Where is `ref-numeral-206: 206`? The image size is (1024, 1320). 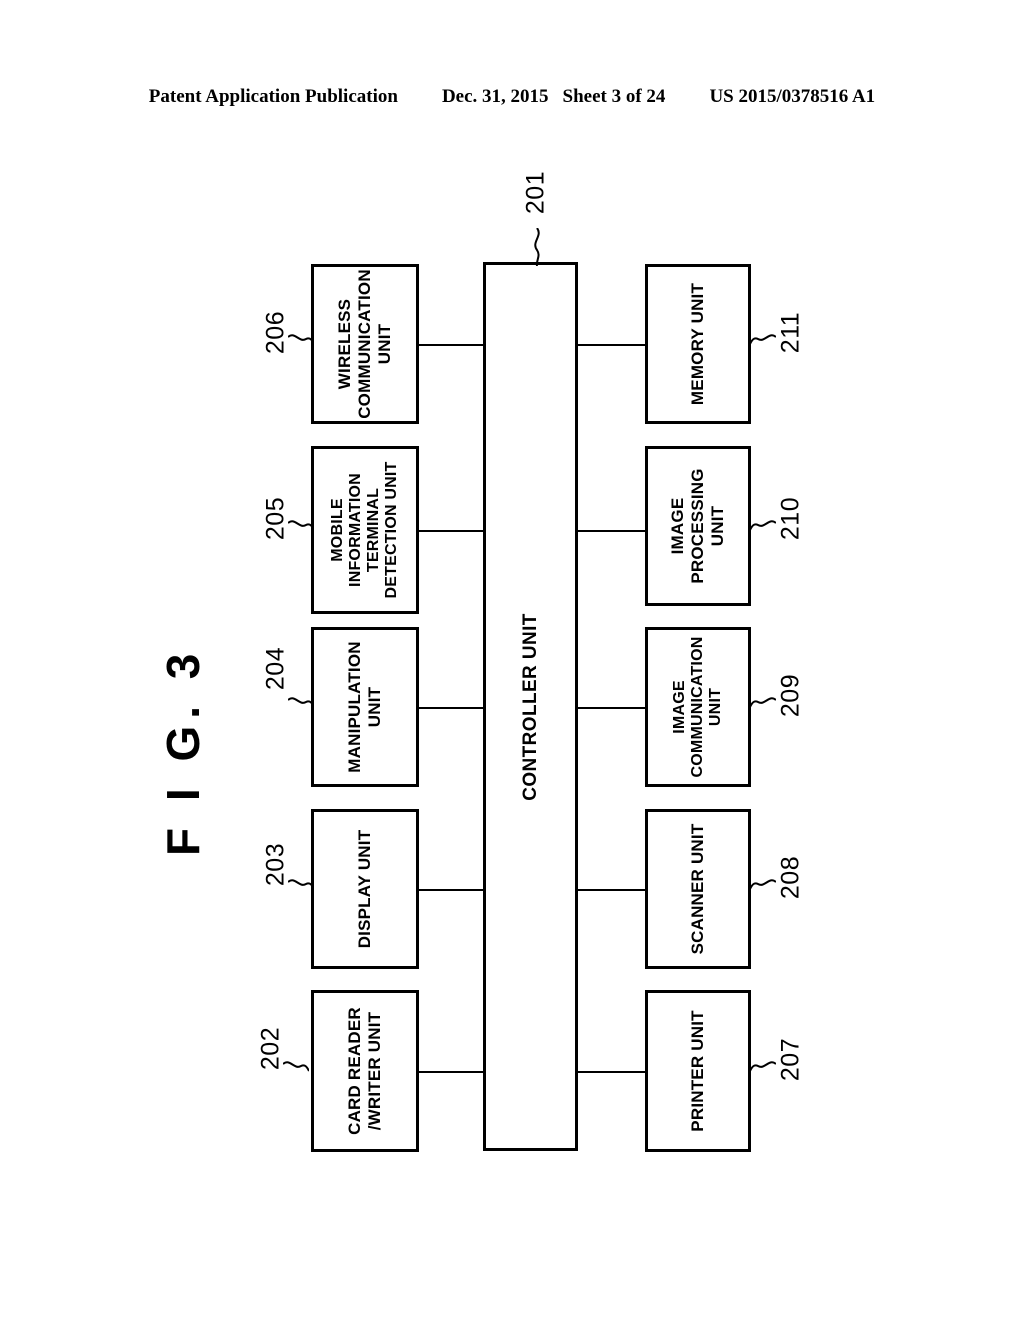
ref-numeral-206: 206 is located at coordinates (275, 332).